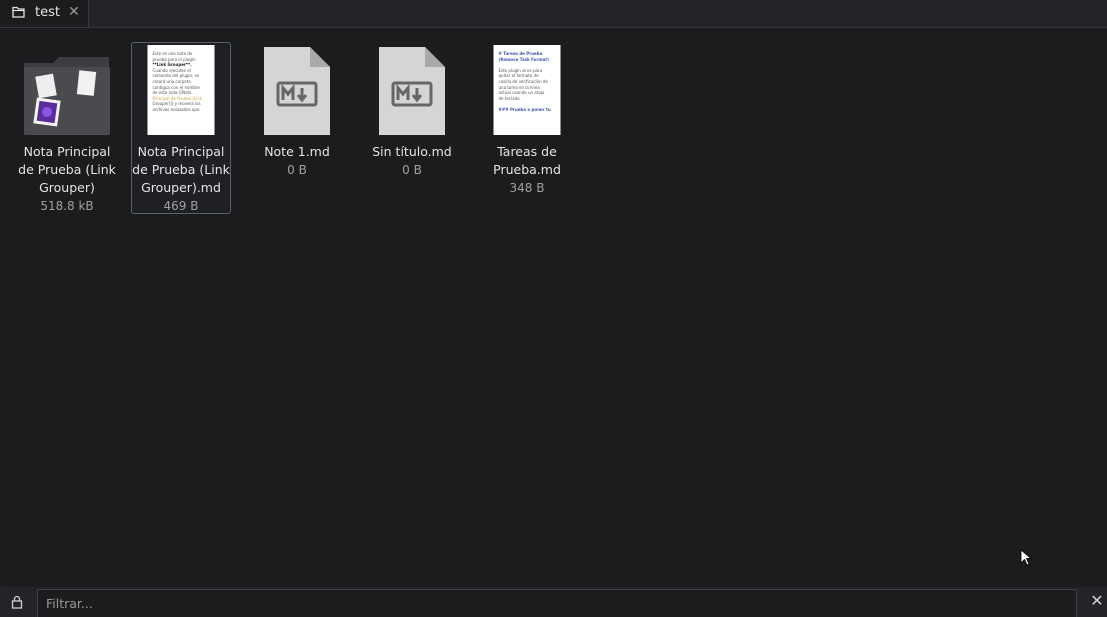 This screenshot has width=1107, height=617. I want to click on filter-input, so click(557, 603).